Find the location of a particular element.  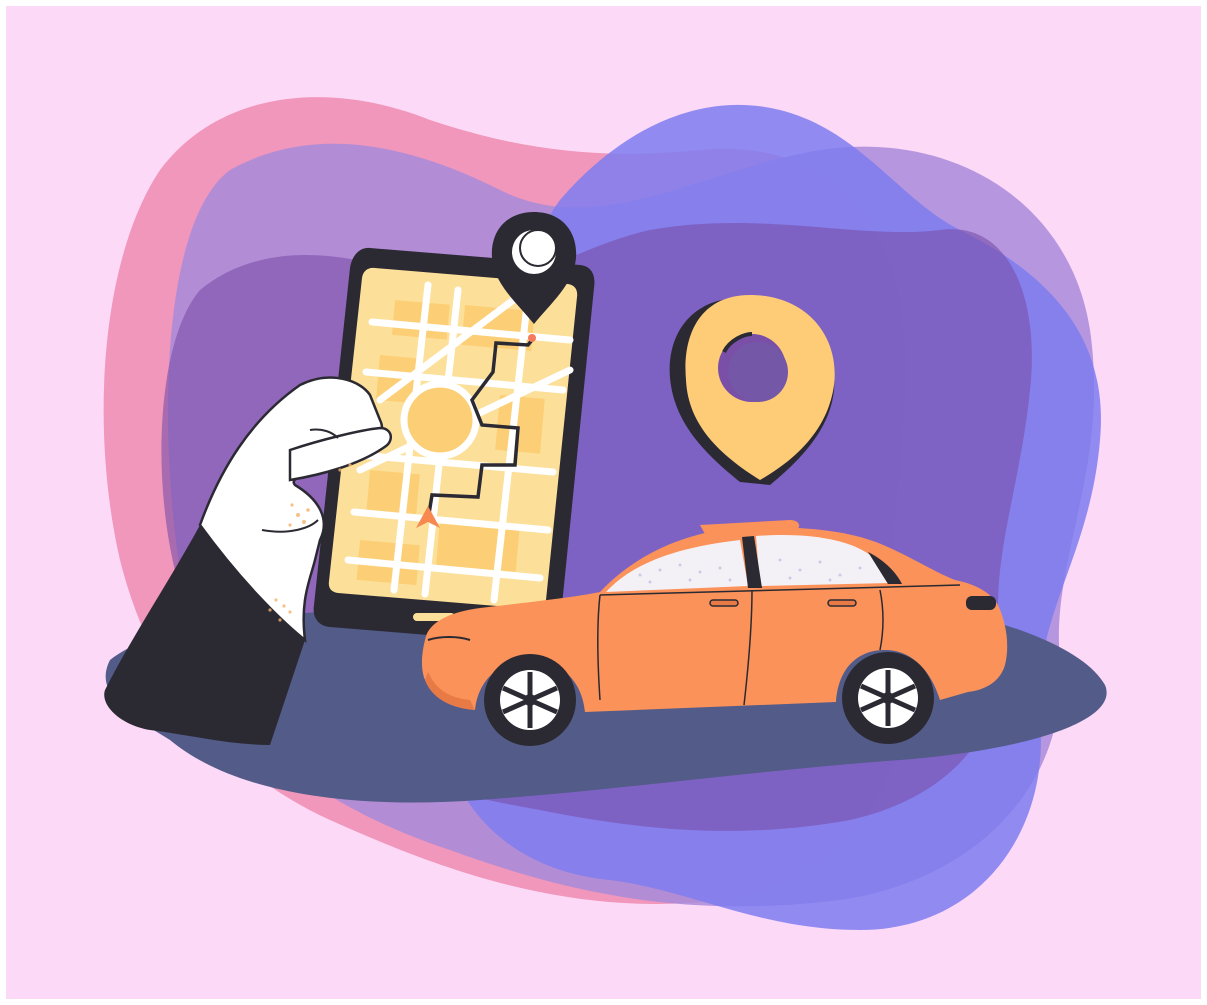

route-end-dot is located at coordinates (532, 338).